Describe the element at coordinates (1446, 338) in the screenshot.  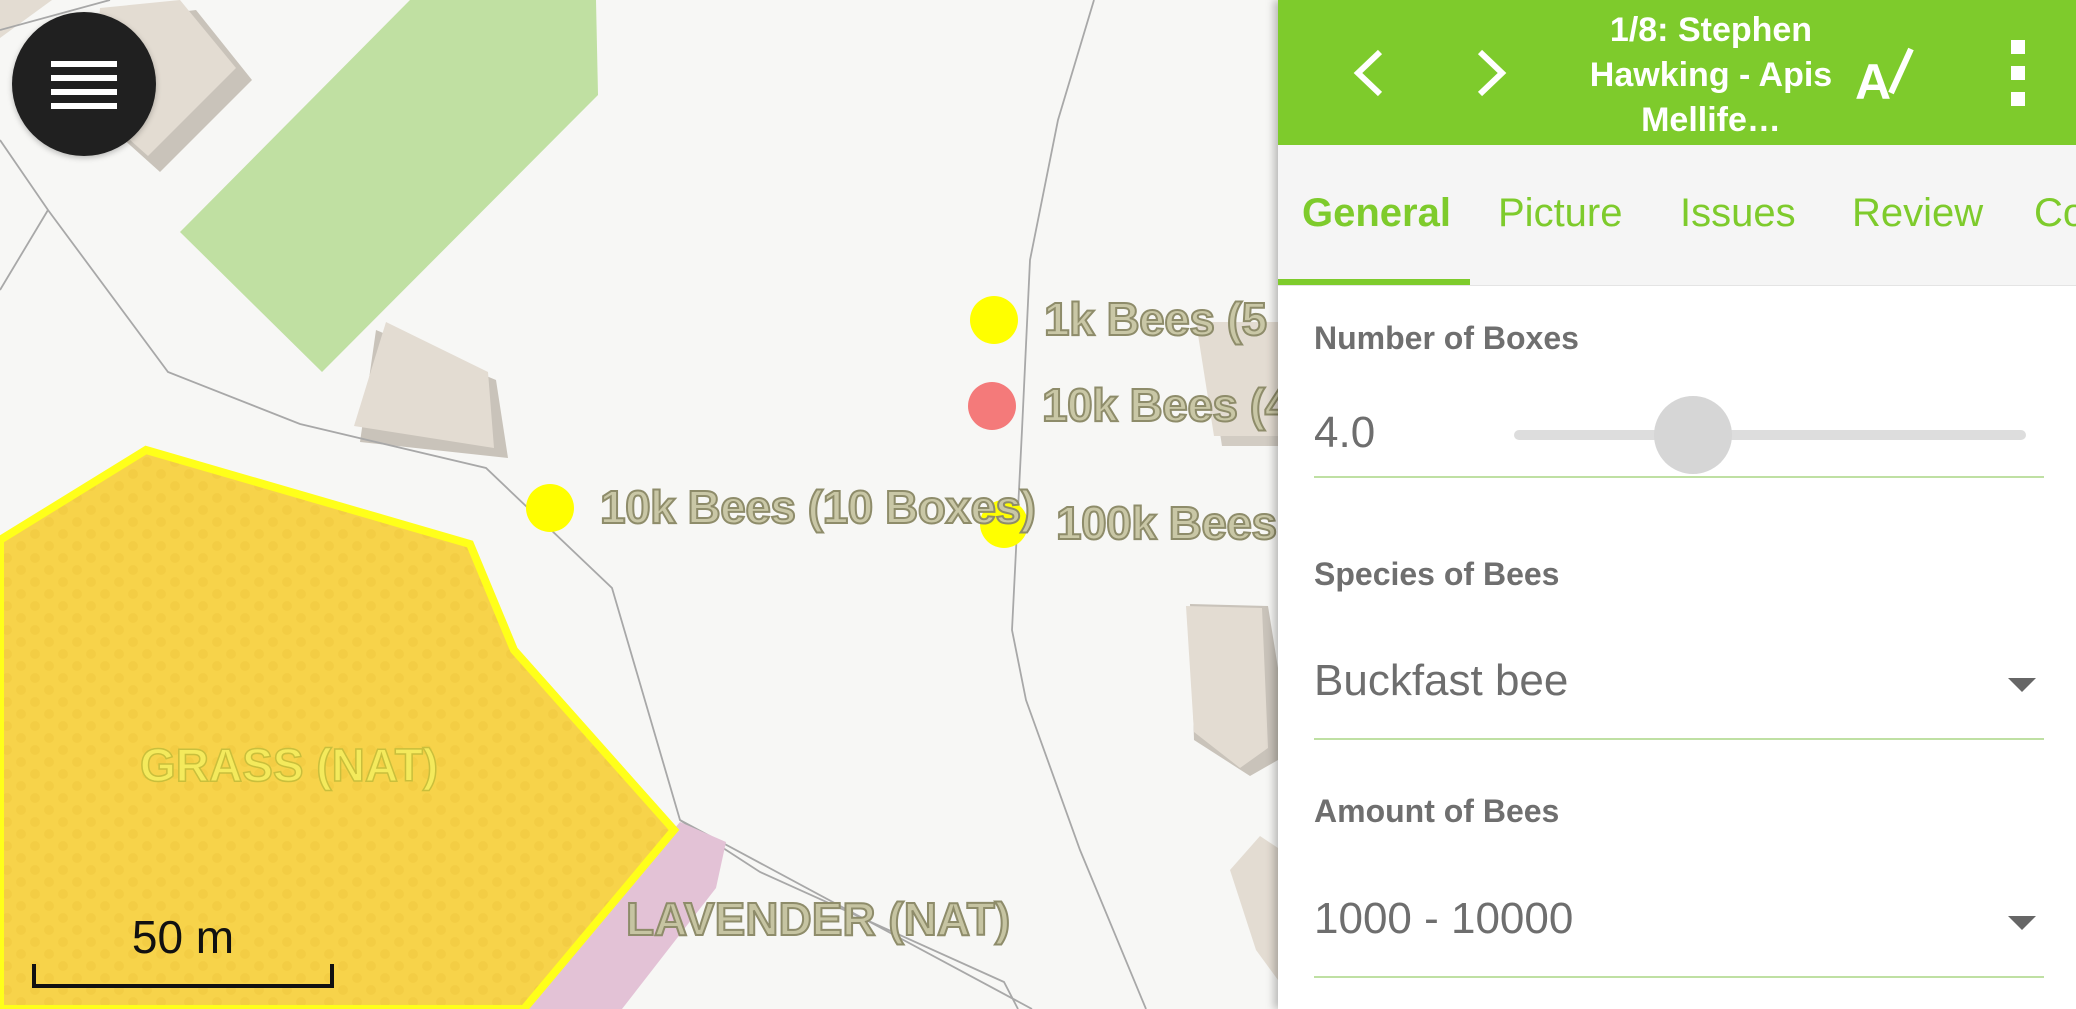
I see `boxes-label: Number of Boxes` at that location.